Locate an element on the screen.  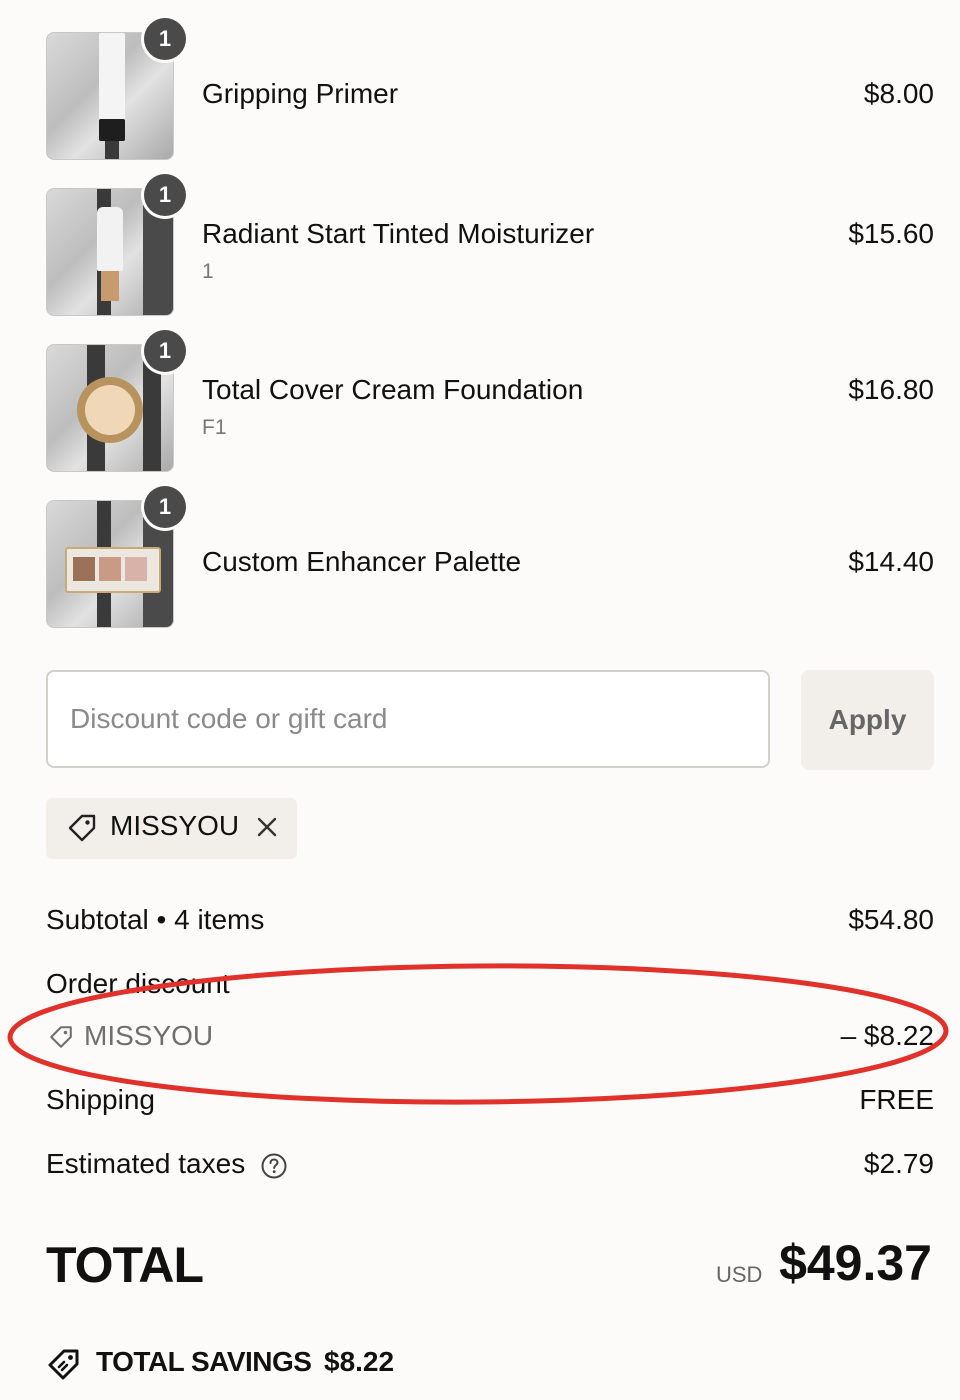
line-item: 1 Total Cover Cream Foundation F1 $16.80 is located at coordinates (490, 401).